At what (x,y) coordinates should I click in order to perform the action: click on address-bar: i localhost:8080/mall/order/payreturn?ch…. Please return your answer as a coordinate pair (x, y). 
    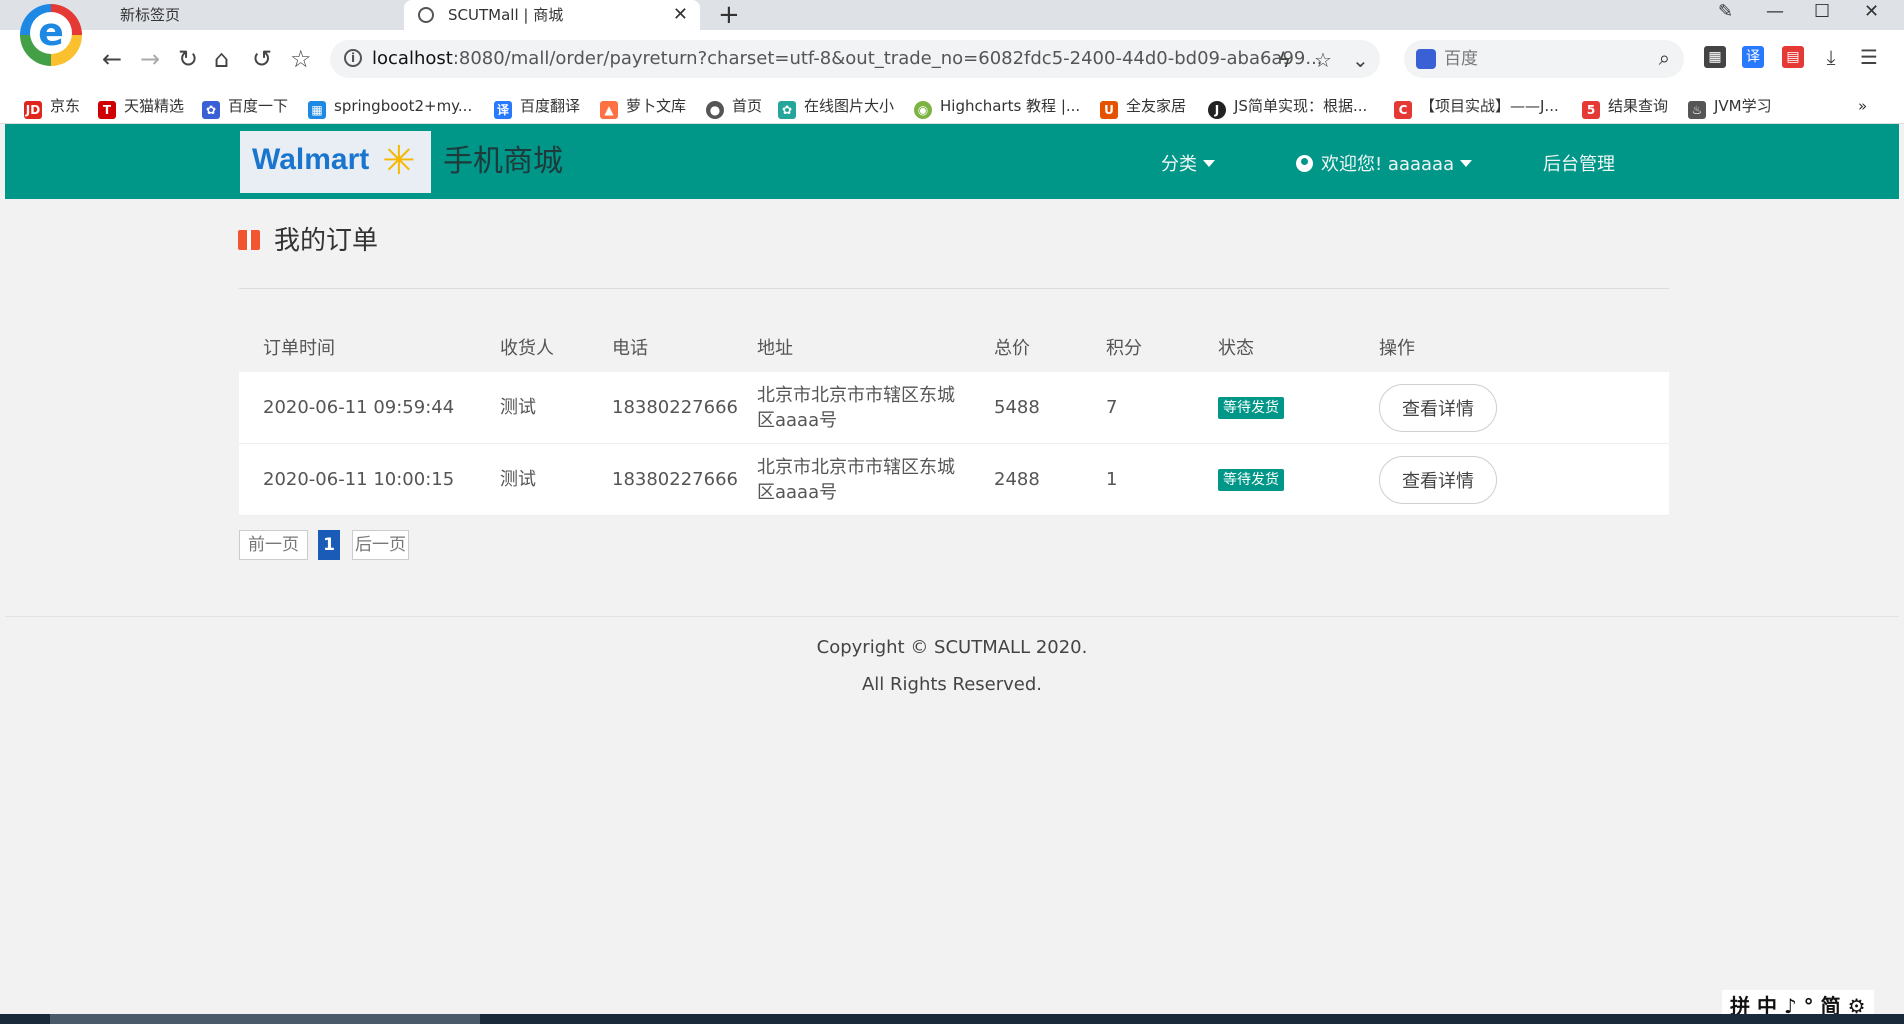
    Looking at the image, I should click on (855, 59).